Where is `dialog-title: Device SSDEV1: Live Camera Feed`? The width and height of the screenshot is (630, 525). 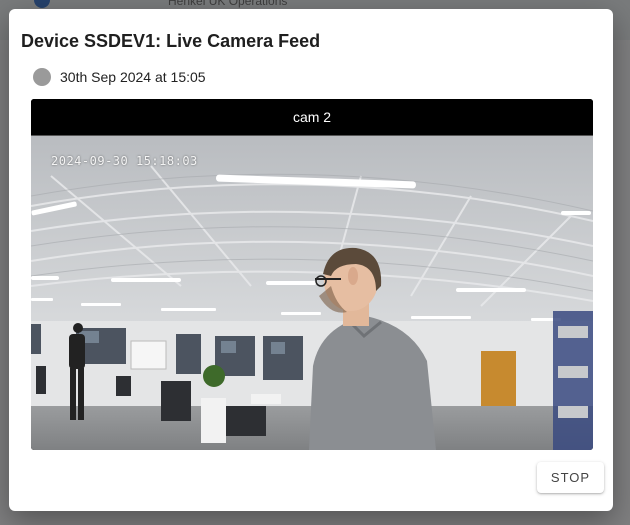 dialog-title: Device SSDEV1: Live Camera Feed is located at coordinates (171, 41).